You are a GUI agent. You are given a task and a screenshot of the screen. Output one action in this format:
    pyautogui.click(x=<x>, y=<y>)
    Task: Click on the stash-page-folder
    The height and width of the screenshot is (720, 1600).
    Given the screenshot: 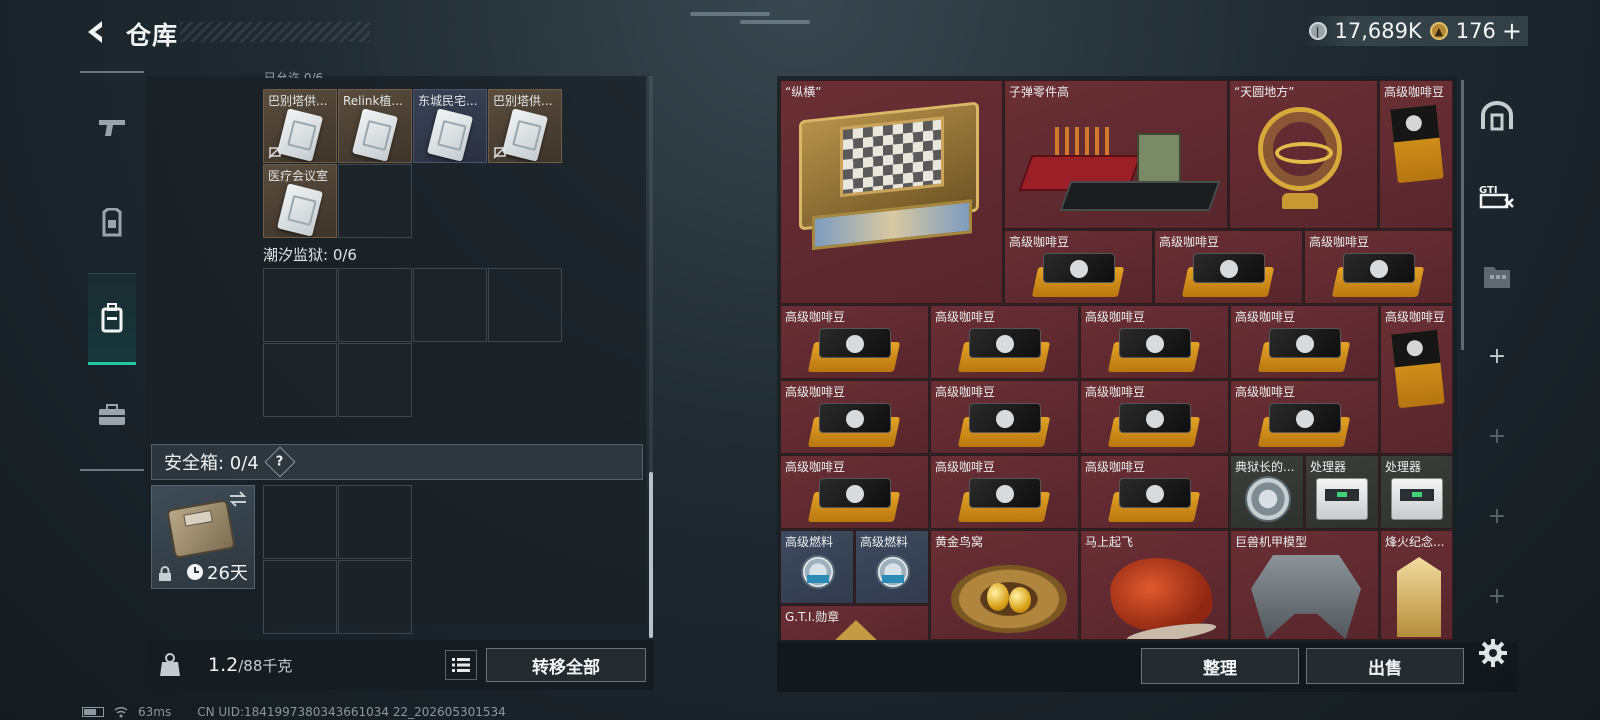 What is the action you would take?
    pyautogui.click(x=1497, y=276)
    